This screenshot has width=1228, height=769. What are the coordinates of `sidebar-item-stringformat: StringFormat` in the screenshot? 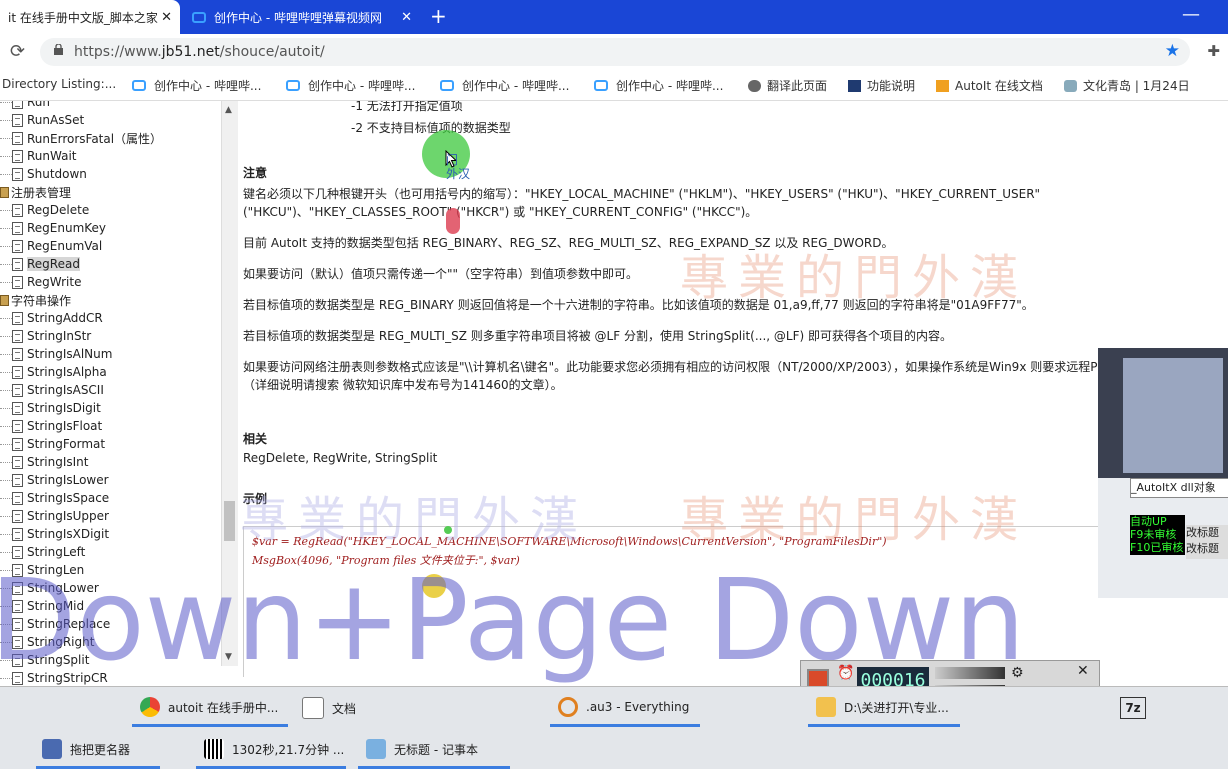 It's located at (52, 444).